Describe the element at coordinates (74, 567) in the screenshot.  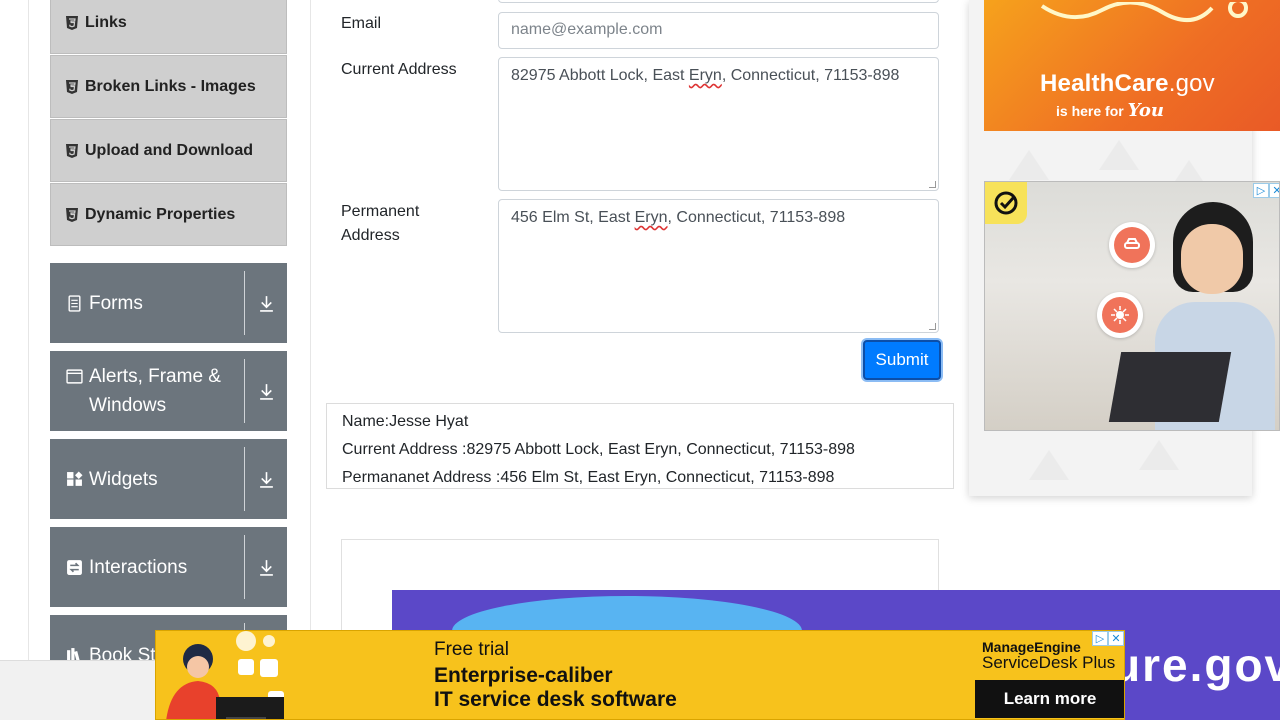
I see `interactions-icon` at that location.